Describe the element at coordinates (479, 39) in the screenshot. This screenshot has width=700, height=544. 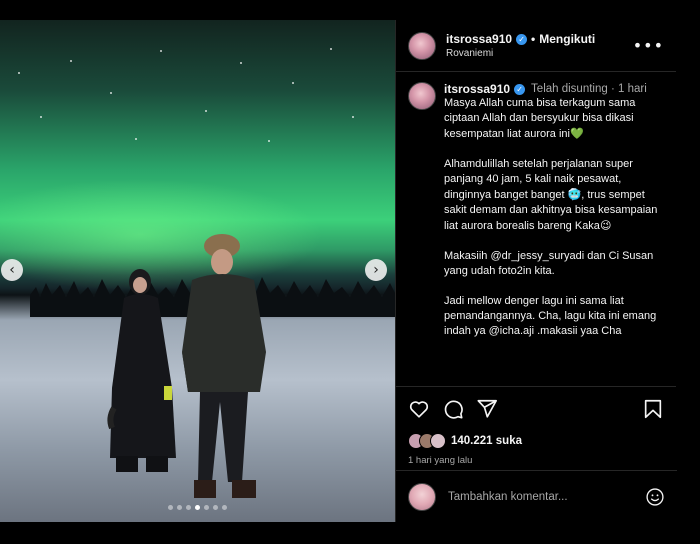
I see `username-link: itsrossa910` at that location.